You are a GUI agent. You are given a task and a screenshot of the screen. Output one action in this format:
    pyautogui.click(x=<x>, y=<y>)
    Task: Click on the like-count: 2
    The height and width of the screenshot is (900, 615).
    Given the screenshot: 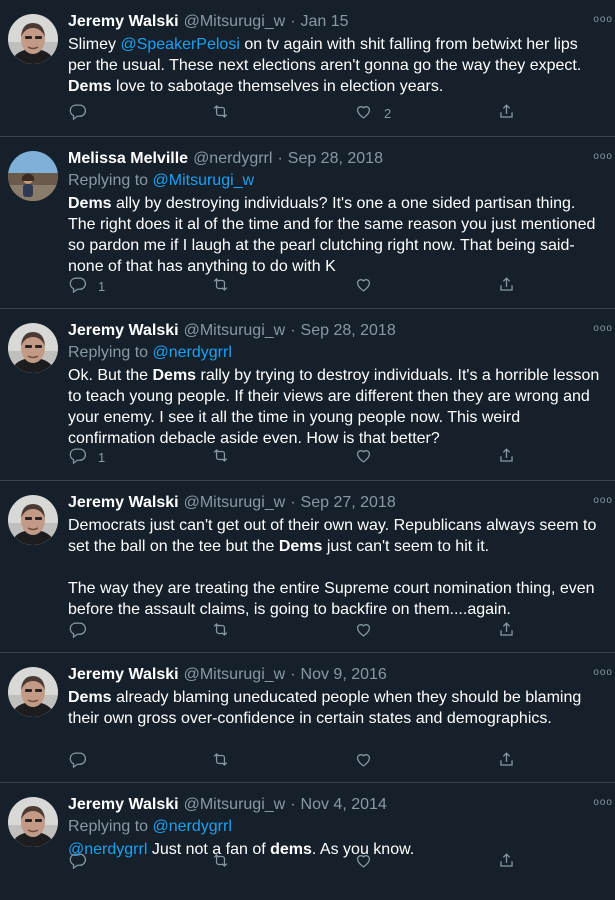 What is the action you would take?
    pyautogui.click(x=388, y=113)
    